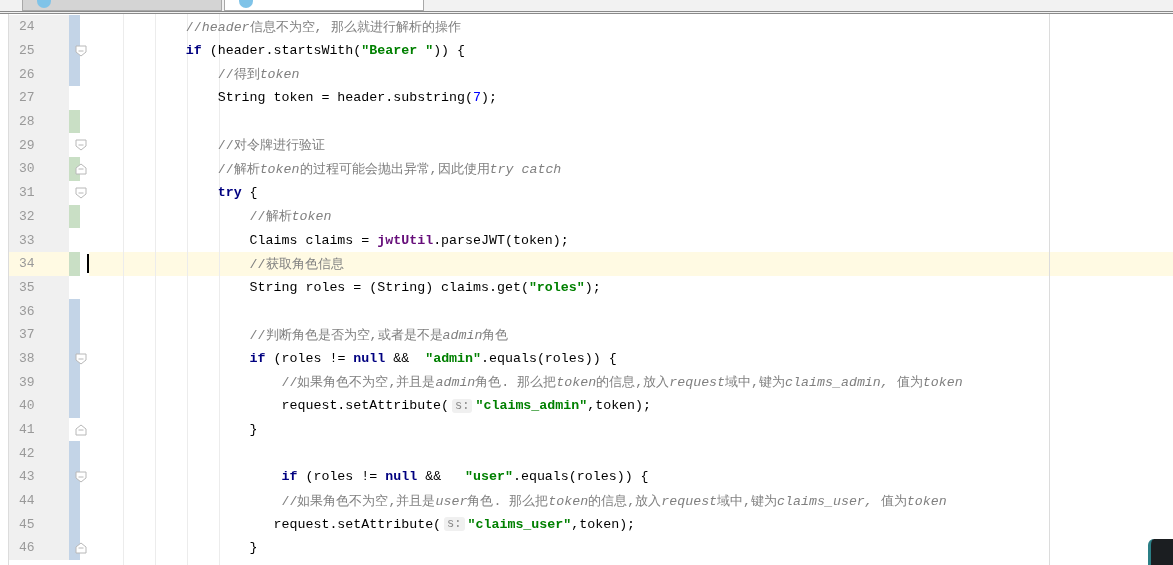 Image resolution: width=1173 pixels, height=565 pixels. What do you see at coordinates (27, 311) in the screenshot?
I see `line-number: 36` at bounding box center [27, 311].